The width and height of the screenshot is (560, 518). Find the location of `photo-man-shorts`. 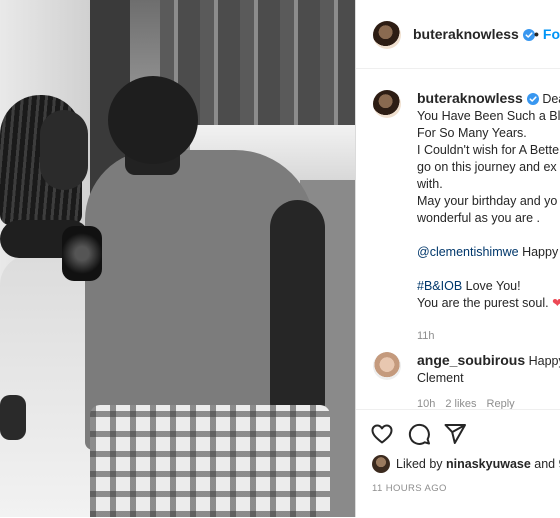

photo-man-shorts is located at coordinates (210, 461).